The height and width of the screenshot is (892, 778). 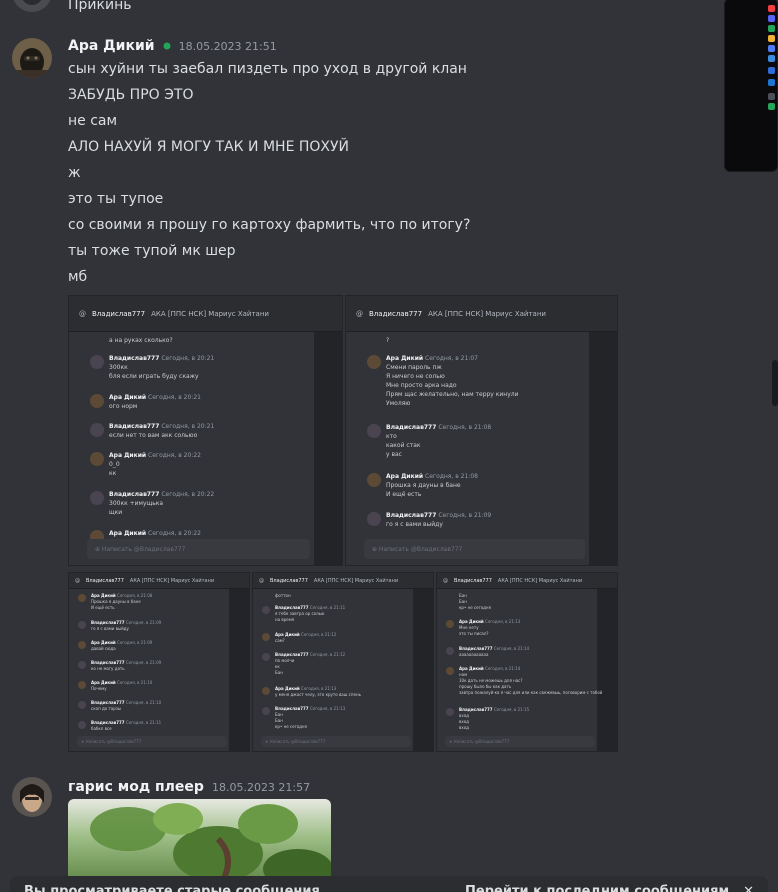 I want to click on message-text: кто, so click(x=391, y=436).